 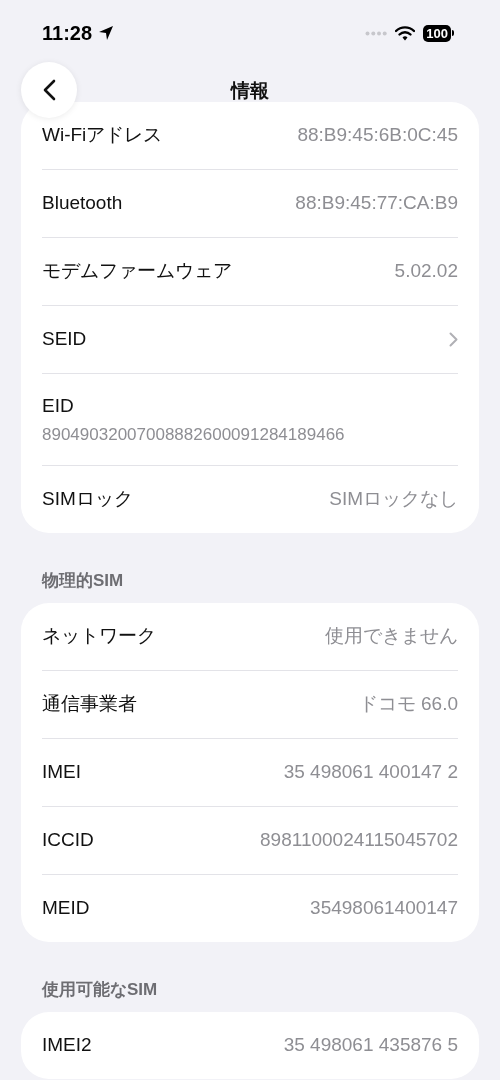 I want to click on row-value: ドコモ 66.0, so click(x=408, y=704).